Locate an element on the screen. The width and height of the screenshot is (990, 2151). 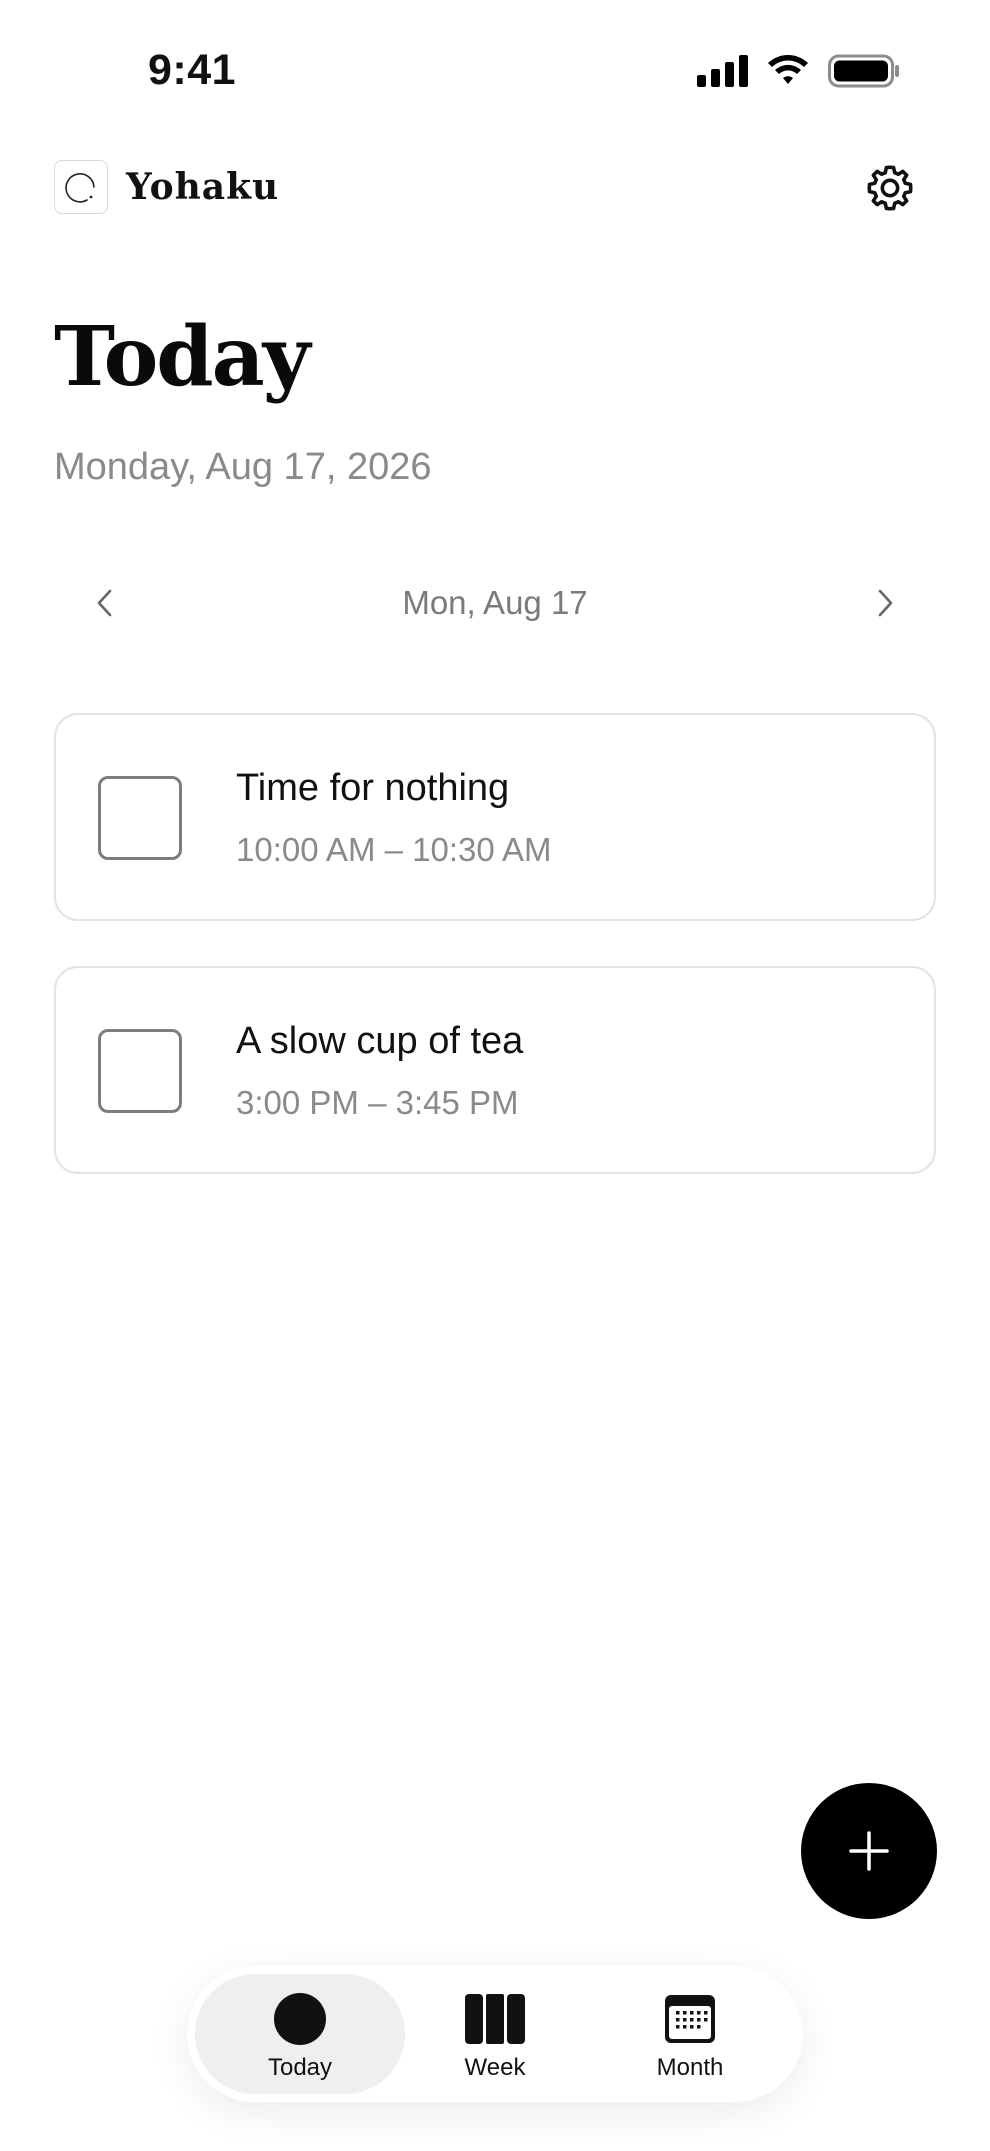
plus-icon is located at coordinates (869, 1851).